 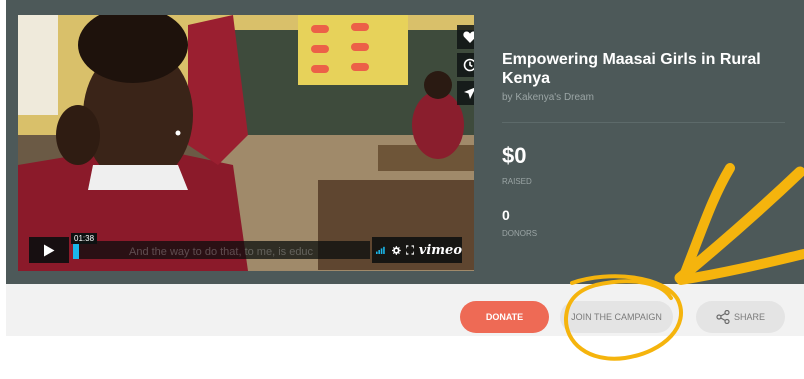 What do you see at coordinates (631, 69) in the screenshot?
I see `campaign-title: Empowering Maasai Girls in Rural Kenya` at bounding box center [631, 69].